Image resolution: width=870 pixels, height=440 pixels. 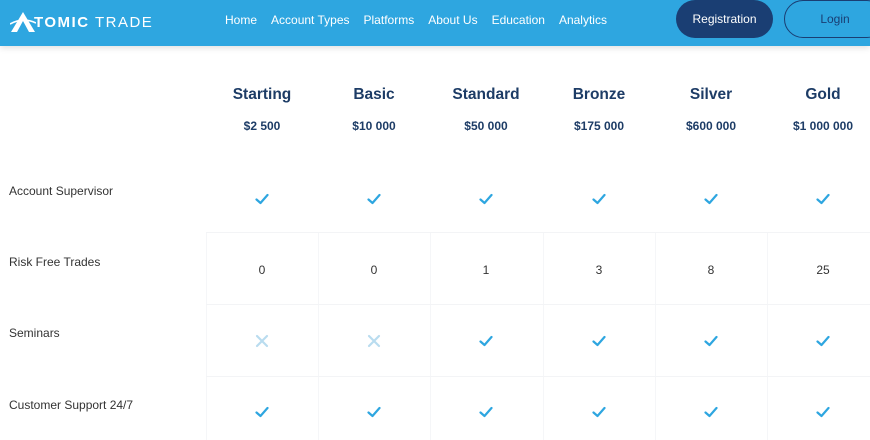 I want to click on nav-platforms: Platforms, so click(x=389, y=20).